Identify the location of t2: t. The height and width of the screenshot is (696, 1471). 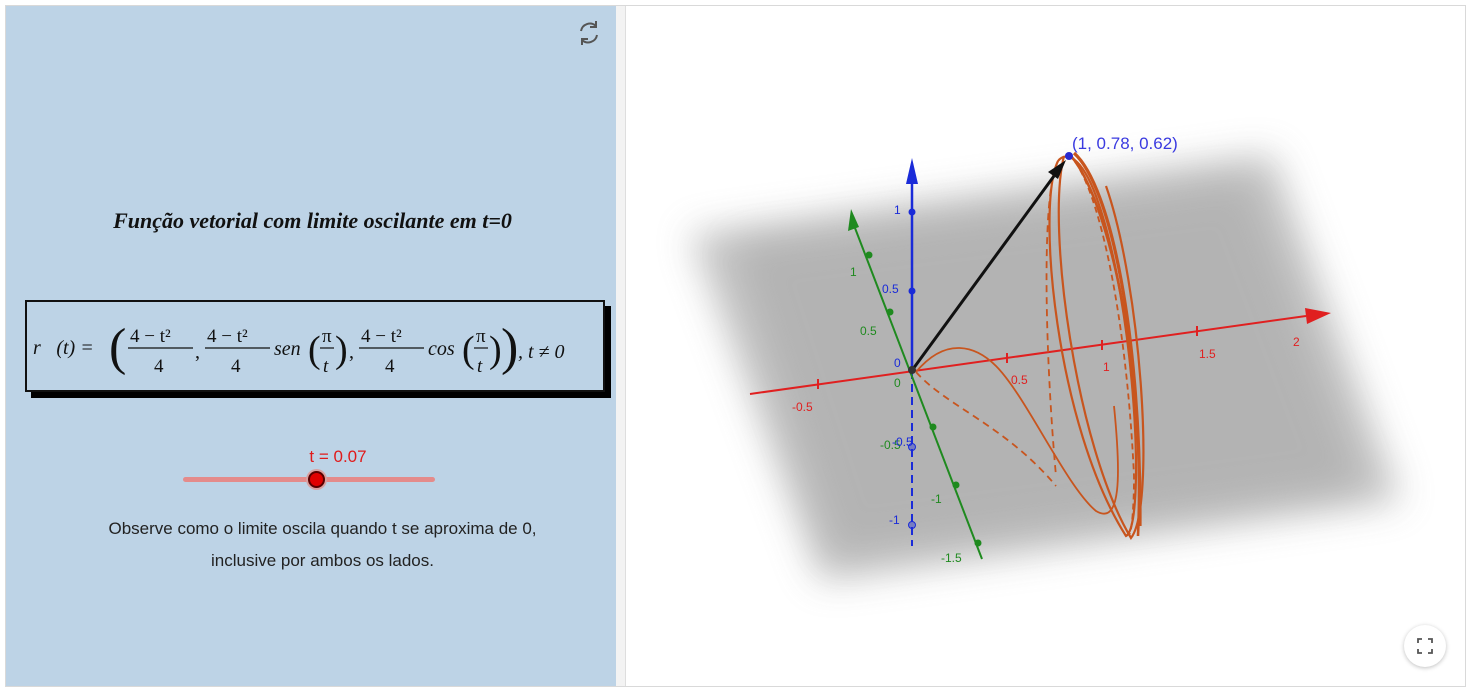
(480, 366).